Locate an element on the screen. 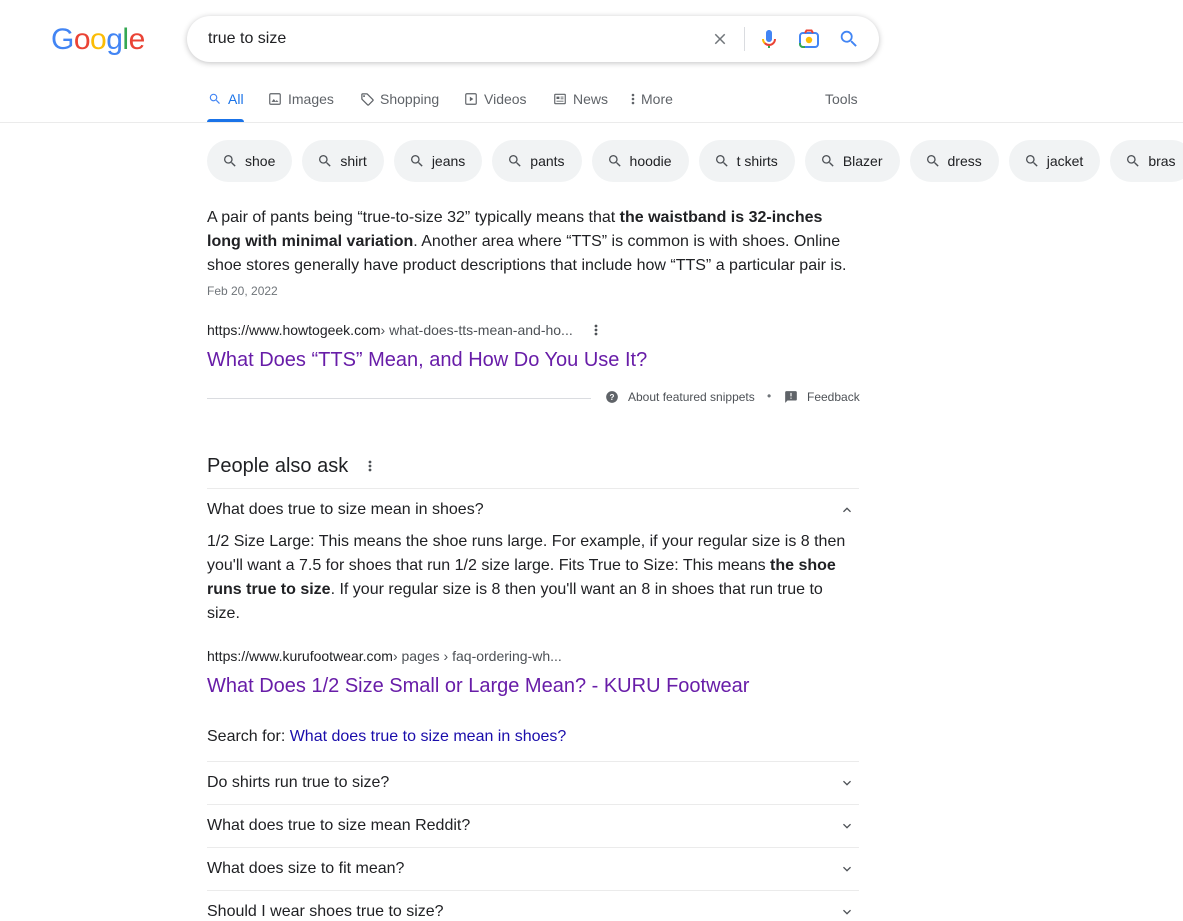  about-label: About featured snippets is located at coordinates (691, 397).